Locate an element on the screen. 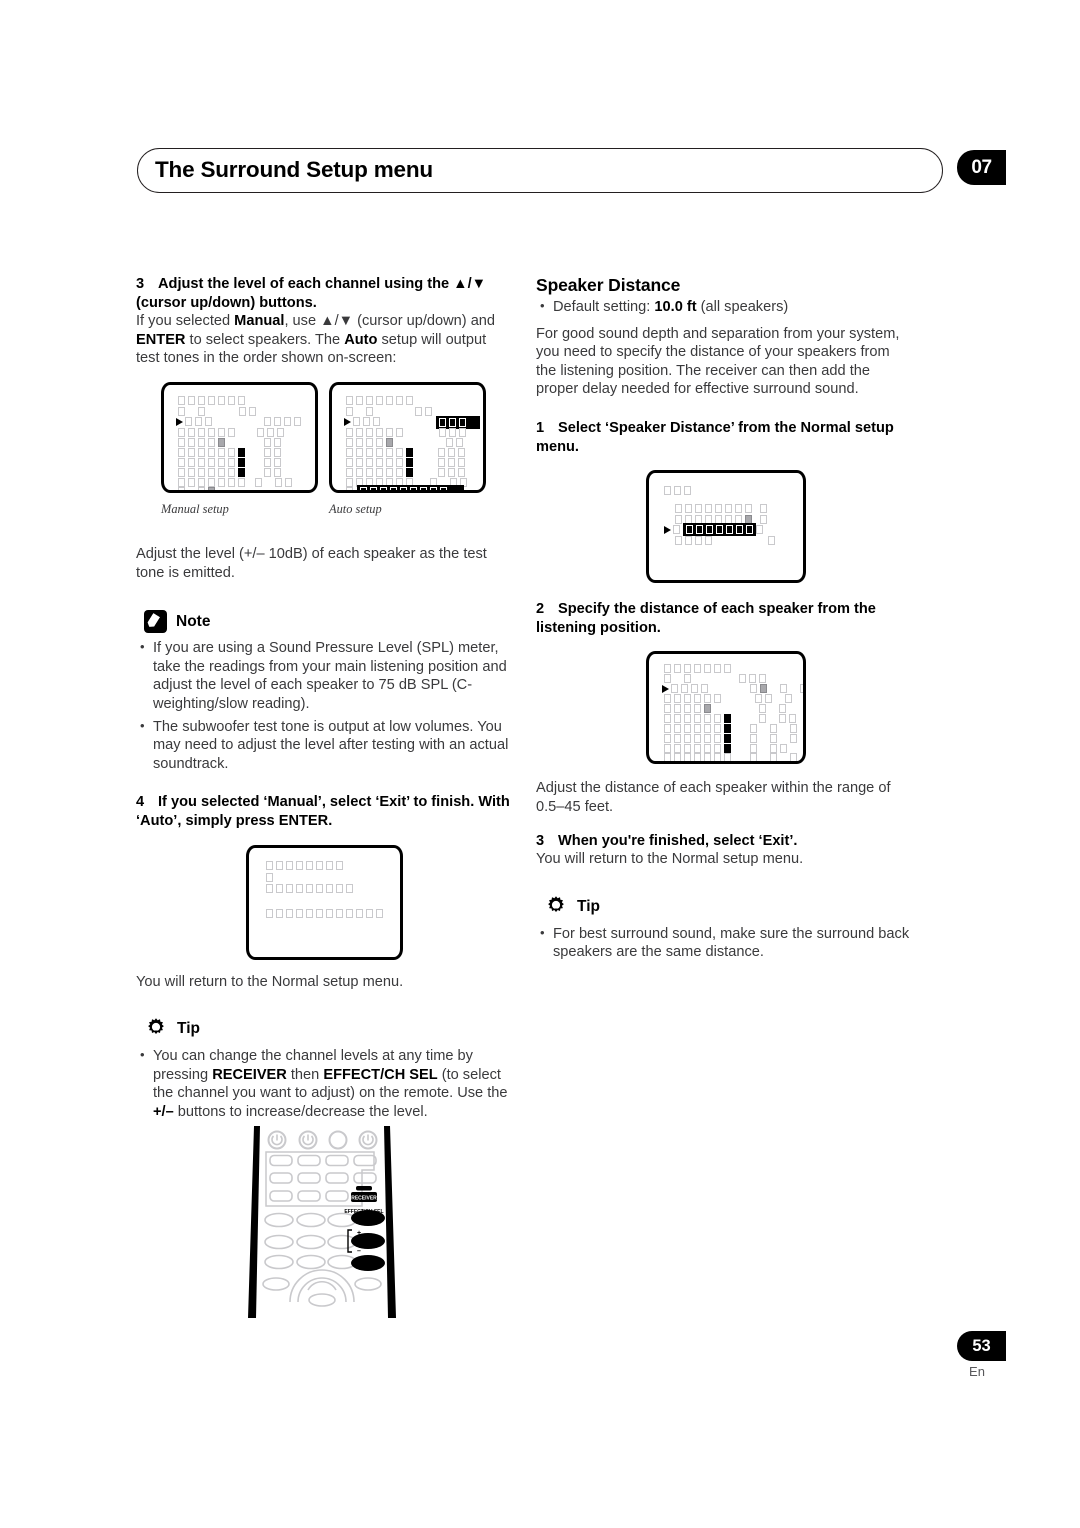  remote-cursor-pad is located at coordinates (322, 1288).